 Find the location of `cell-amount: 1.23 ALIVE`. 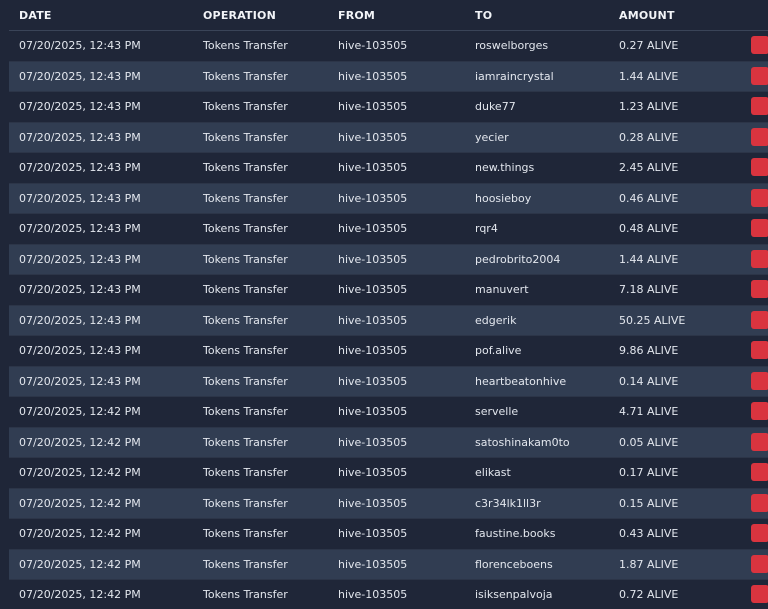

cell-amount: 1.23 ALIVE is located at coordinates (649, 107).